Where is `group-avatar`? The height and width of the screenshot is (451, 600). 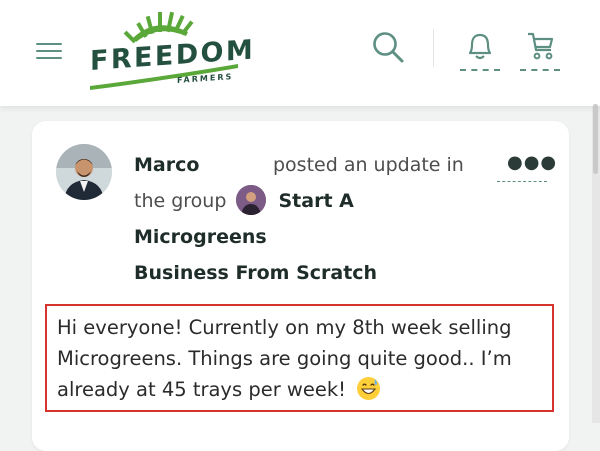
group-avatar is located at coordinates (251, 200).